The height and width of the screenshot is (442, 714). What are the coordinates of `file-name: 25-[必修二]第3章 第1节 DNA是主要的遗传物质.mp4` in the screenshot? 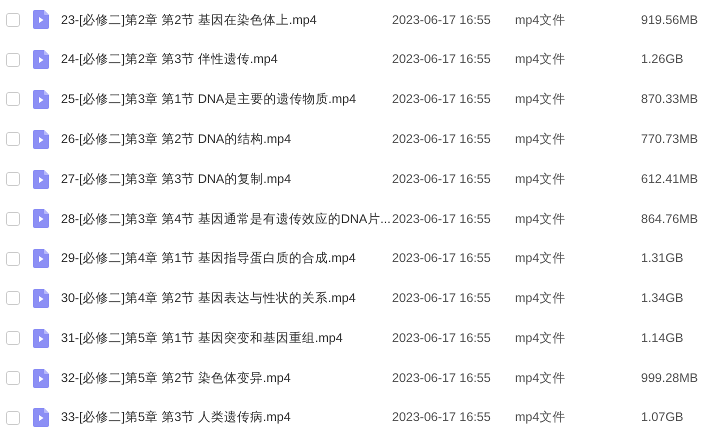 It's located at (226, 99).